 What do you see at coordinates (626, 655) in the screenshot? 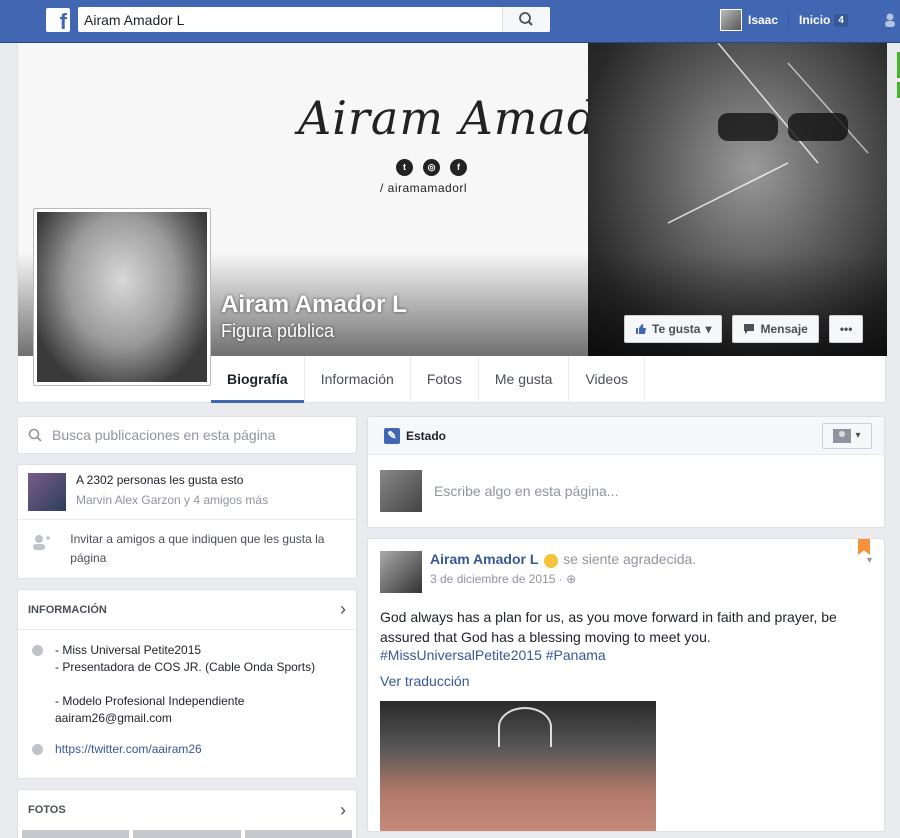
I see `post-hashtags: #MissUniversalPetite2015 #Panama` at bounding box center [626, 655].